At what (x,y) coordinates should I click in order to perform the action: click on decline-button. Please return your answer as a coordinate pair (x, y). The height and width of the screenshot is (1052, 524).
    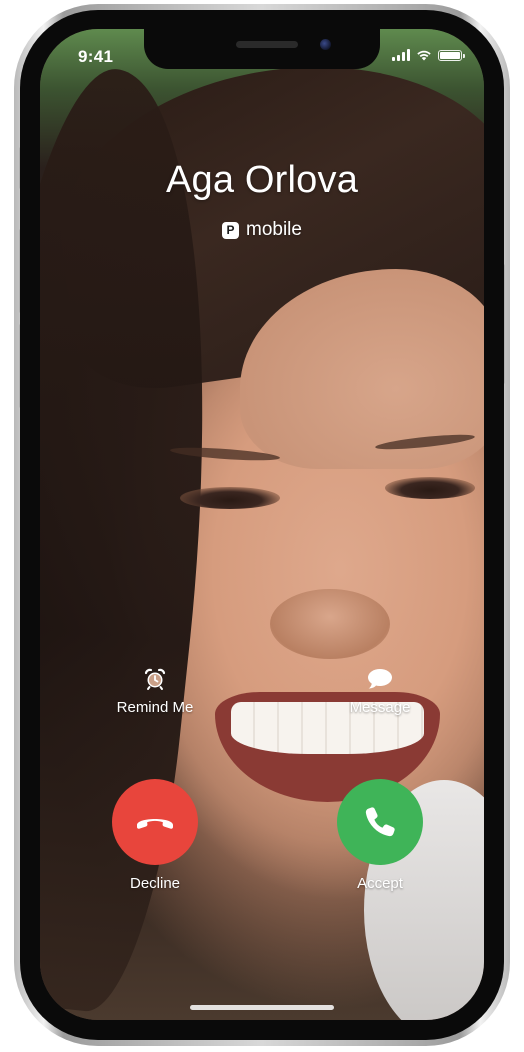
    Looking at the image, I should click on (155, 822).